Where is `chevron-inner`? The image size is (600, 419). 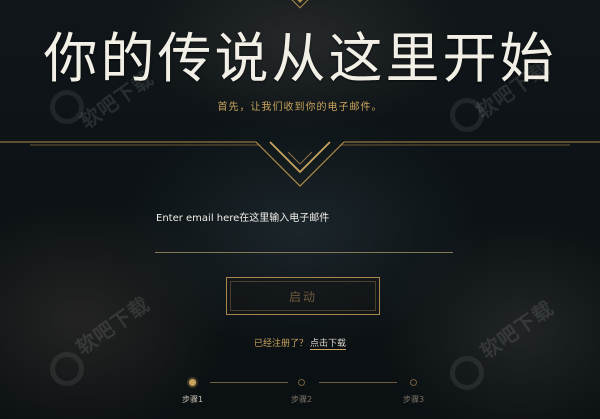 chevron-inner is located at coordinates (300, 157).